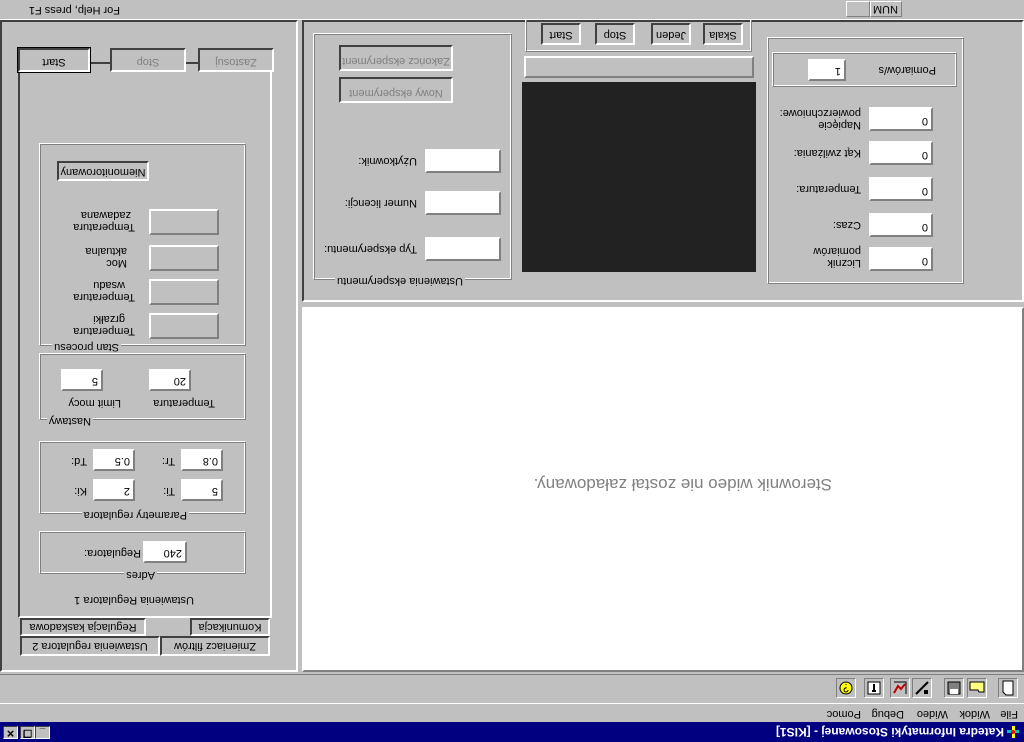 The height and width of the screenshot is (742, 1024). What do you see at coordinates (184, 292) in the screenshot?
I see `temp-wsadu-field` at bounding box center [184, 292].